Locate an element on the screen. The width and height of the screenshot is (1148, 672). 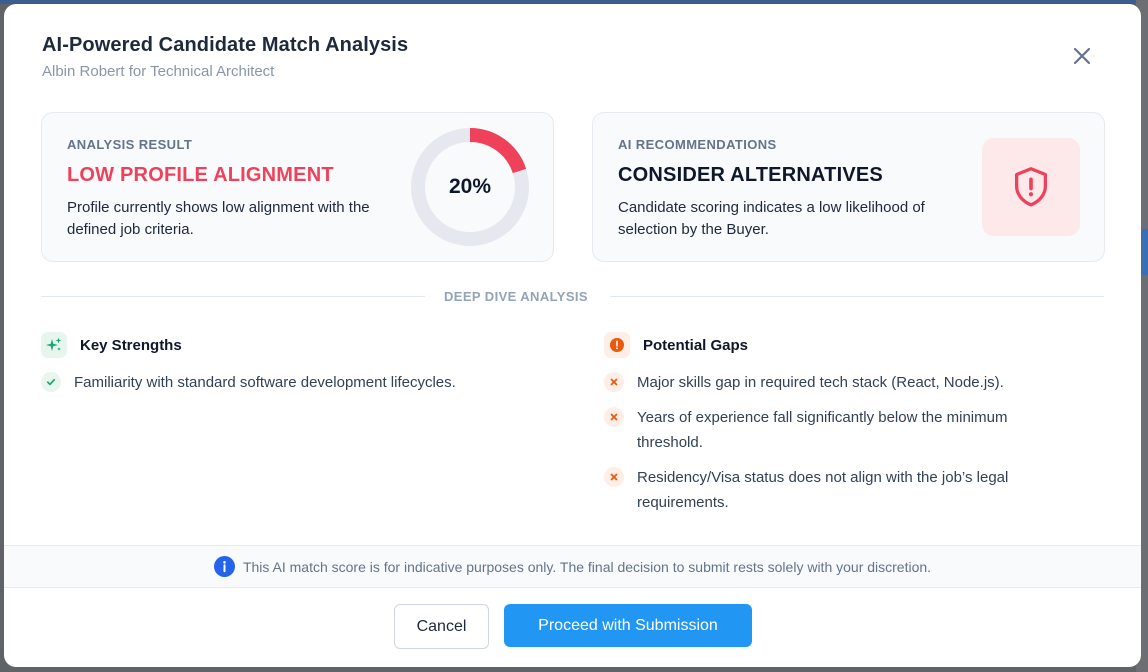
deep-dive-divider: DEEP DIVE ANALYSIS is located at coordinates (572, 297).